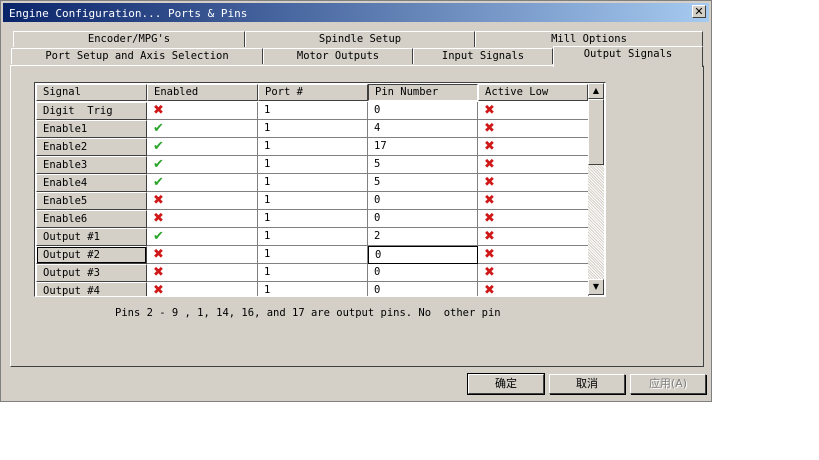  Describe the element at coordinates (65, 201) in the screenshot. I see `signal-label: Enable5` at that location.